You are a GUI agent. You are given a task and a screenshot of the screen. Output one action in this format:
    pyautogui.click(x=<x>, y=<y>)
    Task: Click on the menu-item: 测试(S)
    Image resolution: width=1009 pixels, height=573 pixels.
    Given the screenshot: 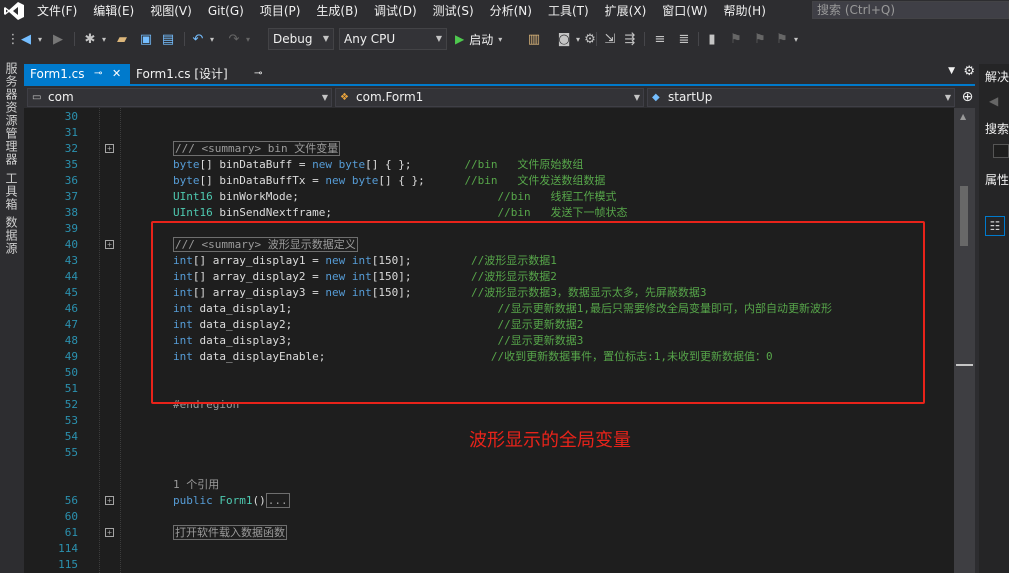 What is the action you would take?
    pyautogui.click(x=453, y=11)
    